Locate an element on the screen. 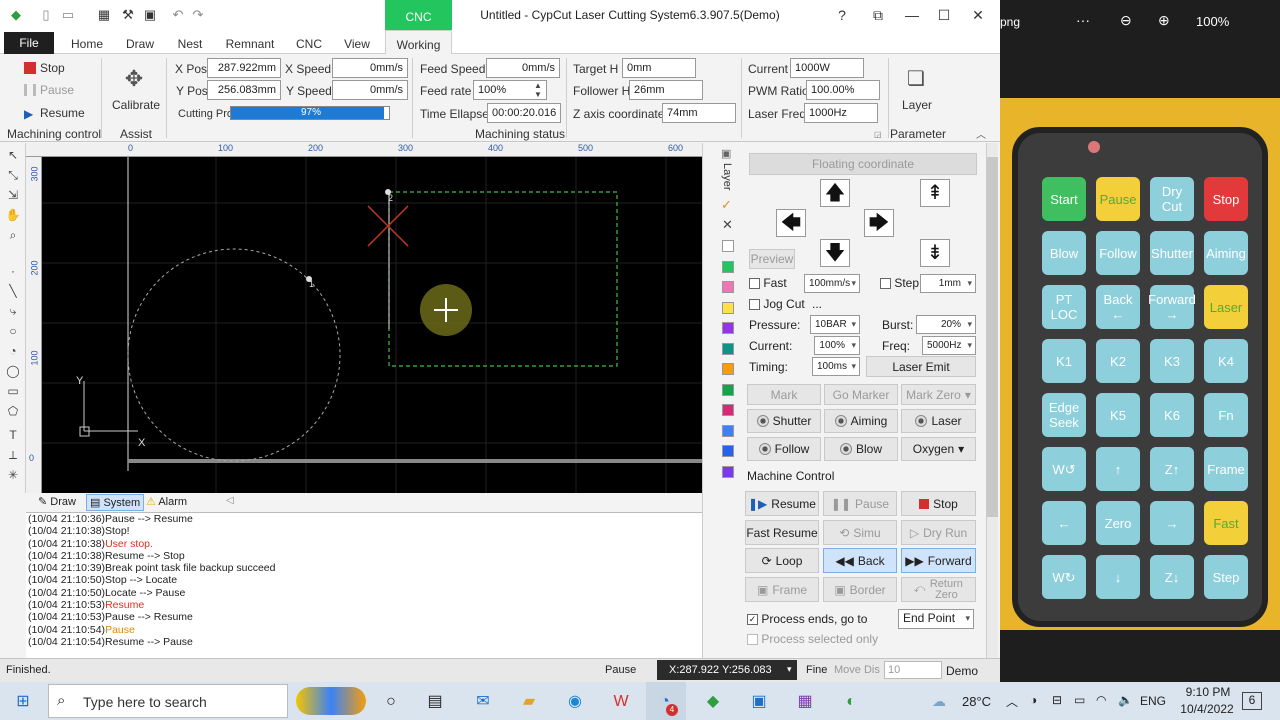 The width and height of the screenshot is (1280, 720). stop-button: Stop is located at coordinates (52, 68).